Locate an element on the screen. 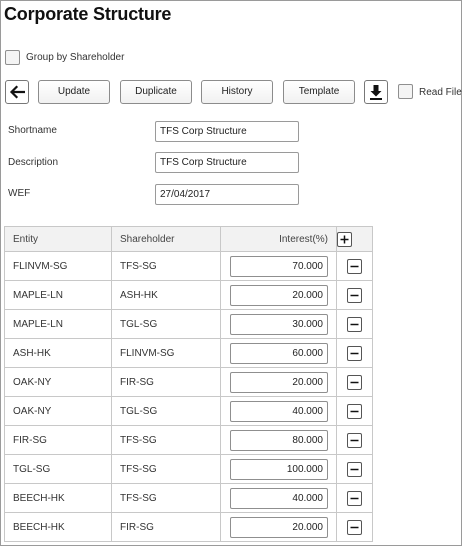  table-row: ASH-HK FLINVM-SG is located at coordinates (188, 353).